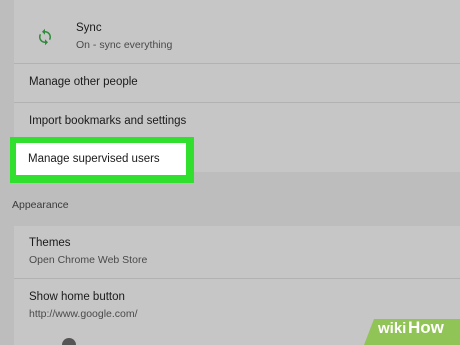 This screenshot has width=460, height=345. Describe the element at coordinates (124, 45) in the screenshot. I see `sync-subtitle: On - sync everything` at that location.